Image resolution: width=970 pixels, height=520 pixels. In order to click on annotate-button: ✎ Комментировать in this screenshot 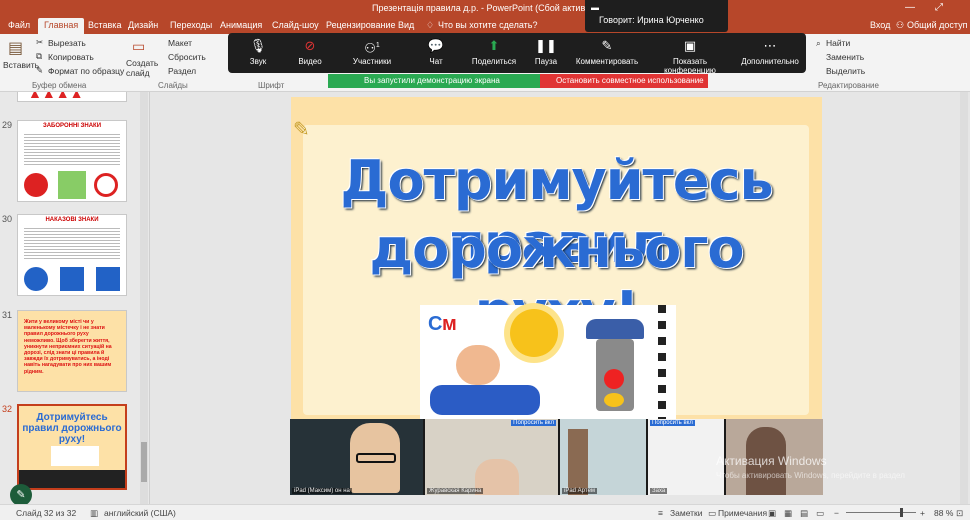, I will do `click(607, 51)`.